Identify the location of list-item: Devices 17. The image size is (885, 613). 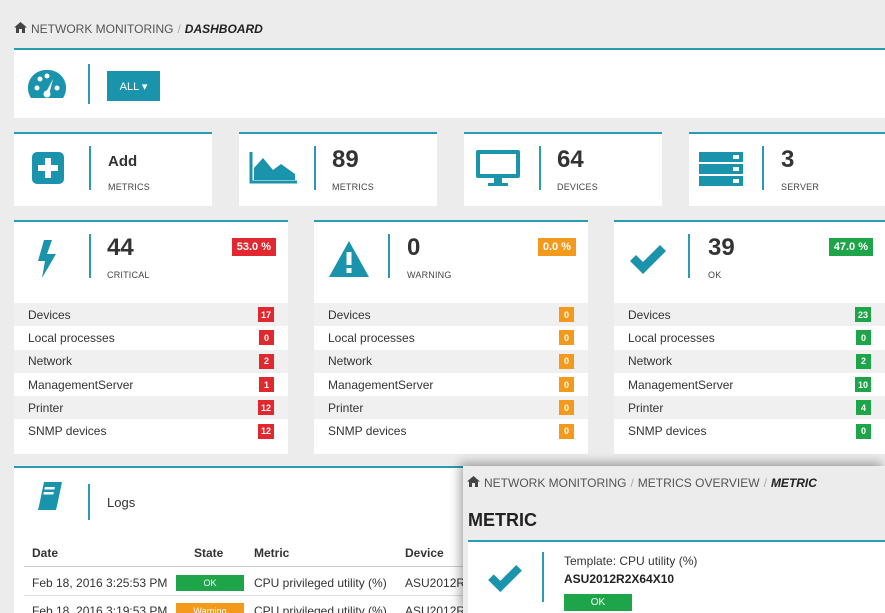
(151, 315).